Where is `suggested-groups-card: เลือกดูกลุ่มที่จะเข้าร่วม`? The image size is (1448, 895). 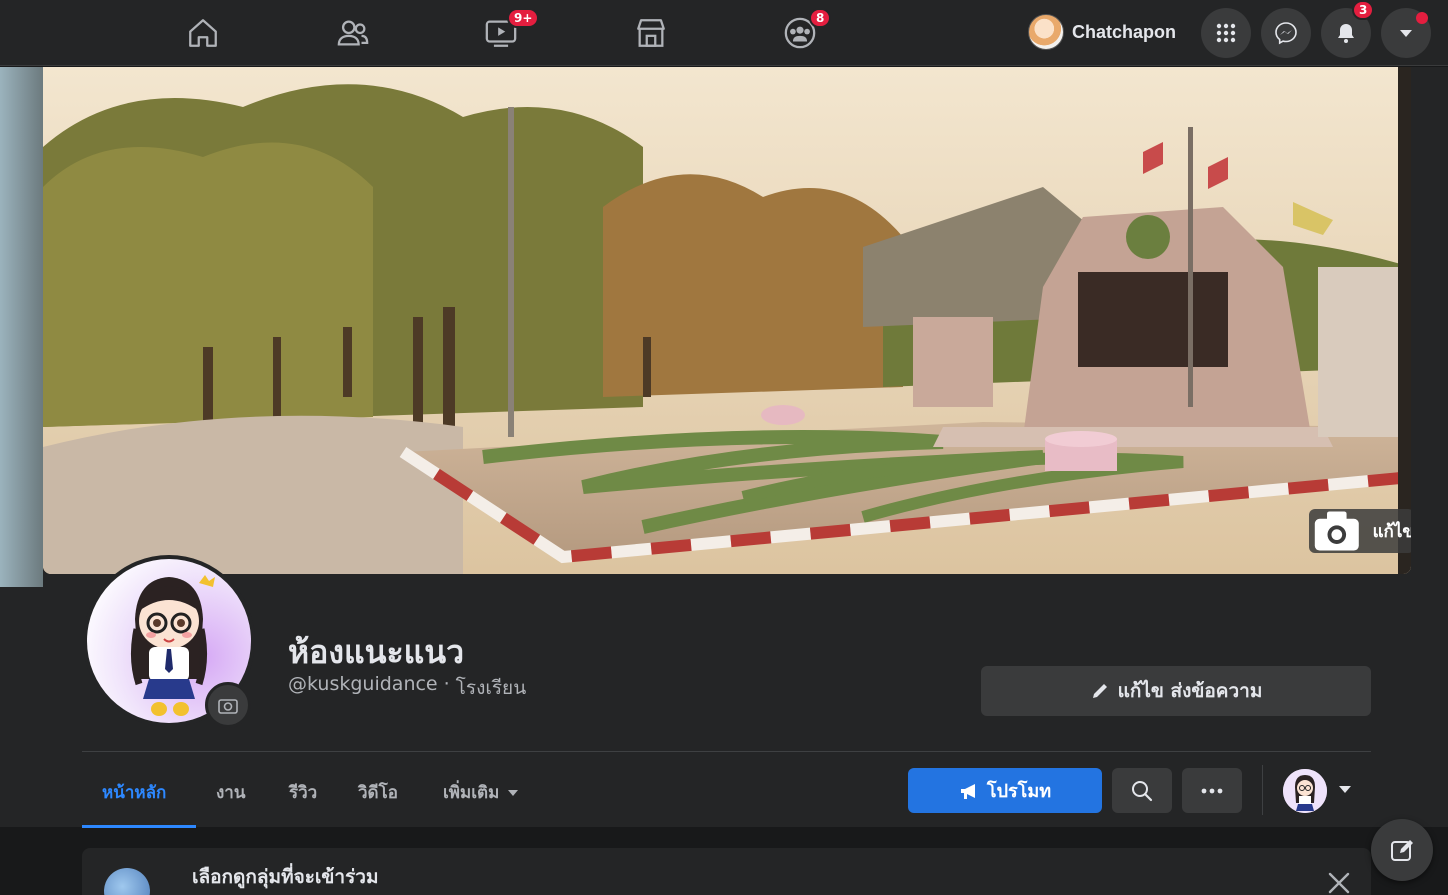
suggested-groups-card: เลือกดูกลุ่มที่จะเข้าร่วม is located at coordinates (726, 871).